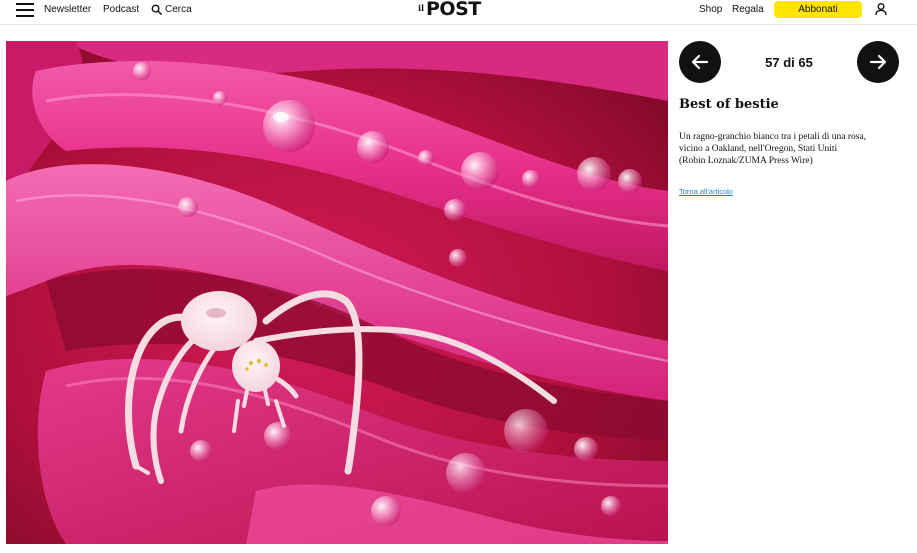 The height and width of the screenshot is (553, 917). What do you see at coordinates (881, 9) in the screenshot?
I see `user-icon` at bounding box center [881, 9].